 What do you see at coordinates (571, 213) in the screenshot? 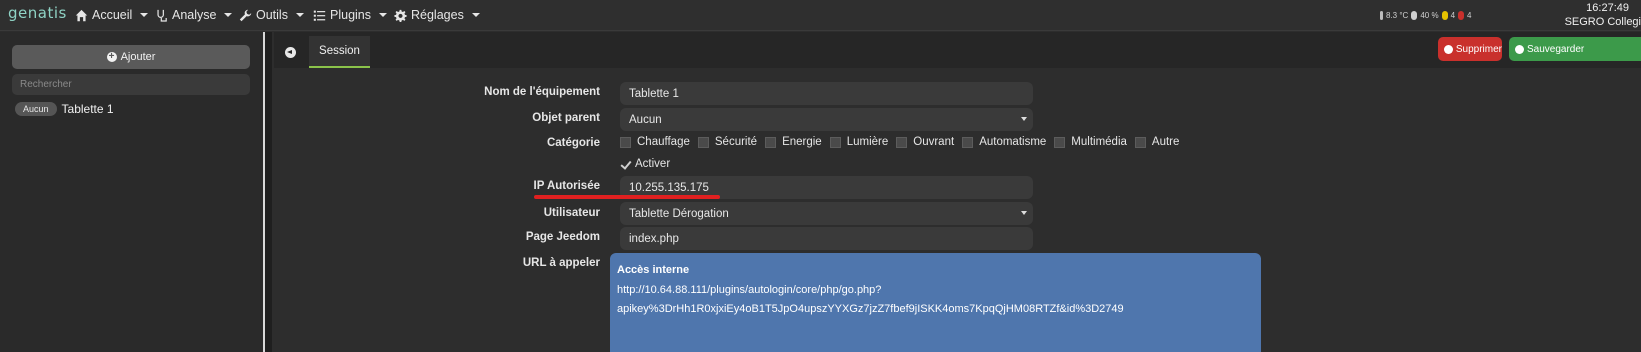
I see `user-label: Utilisateur` at bounding box center [571, 213].